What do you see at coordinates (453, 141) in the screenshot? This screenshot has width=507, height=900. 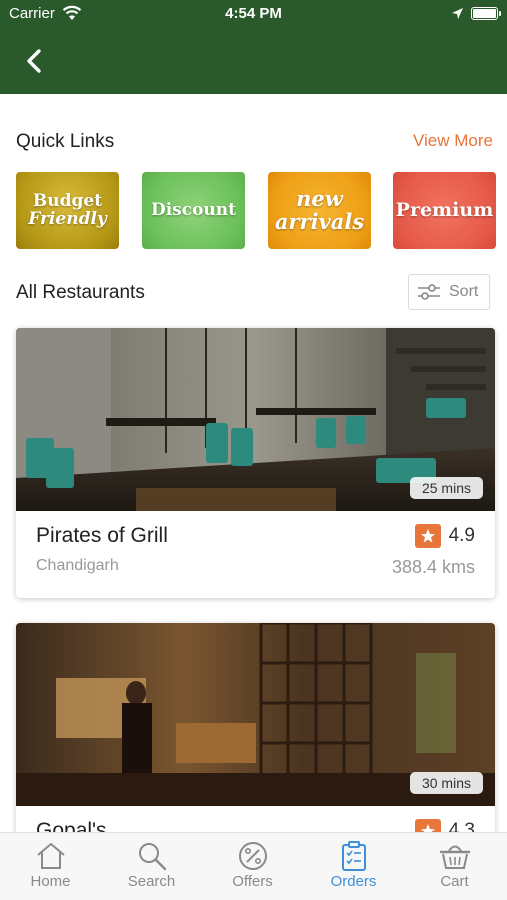 I see `view-more-link: View More` at bounding box center [453, 141].